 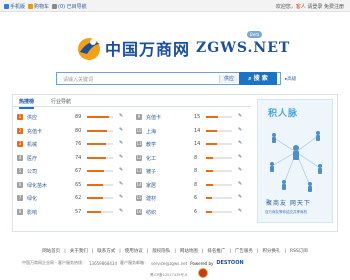 What do you see at coordinates (139, 184) in the screenshot?
I see `rank-number: 14` at bounding box center [139, 184].